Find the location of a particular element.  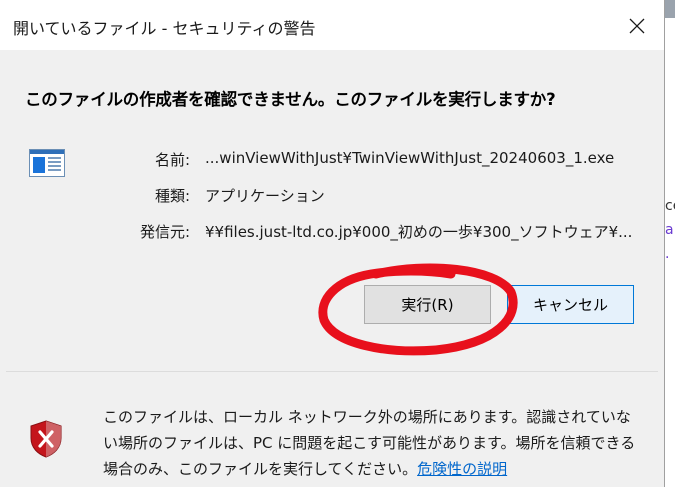

publisher-label: 発信元: is located at coordinates (164, 232).